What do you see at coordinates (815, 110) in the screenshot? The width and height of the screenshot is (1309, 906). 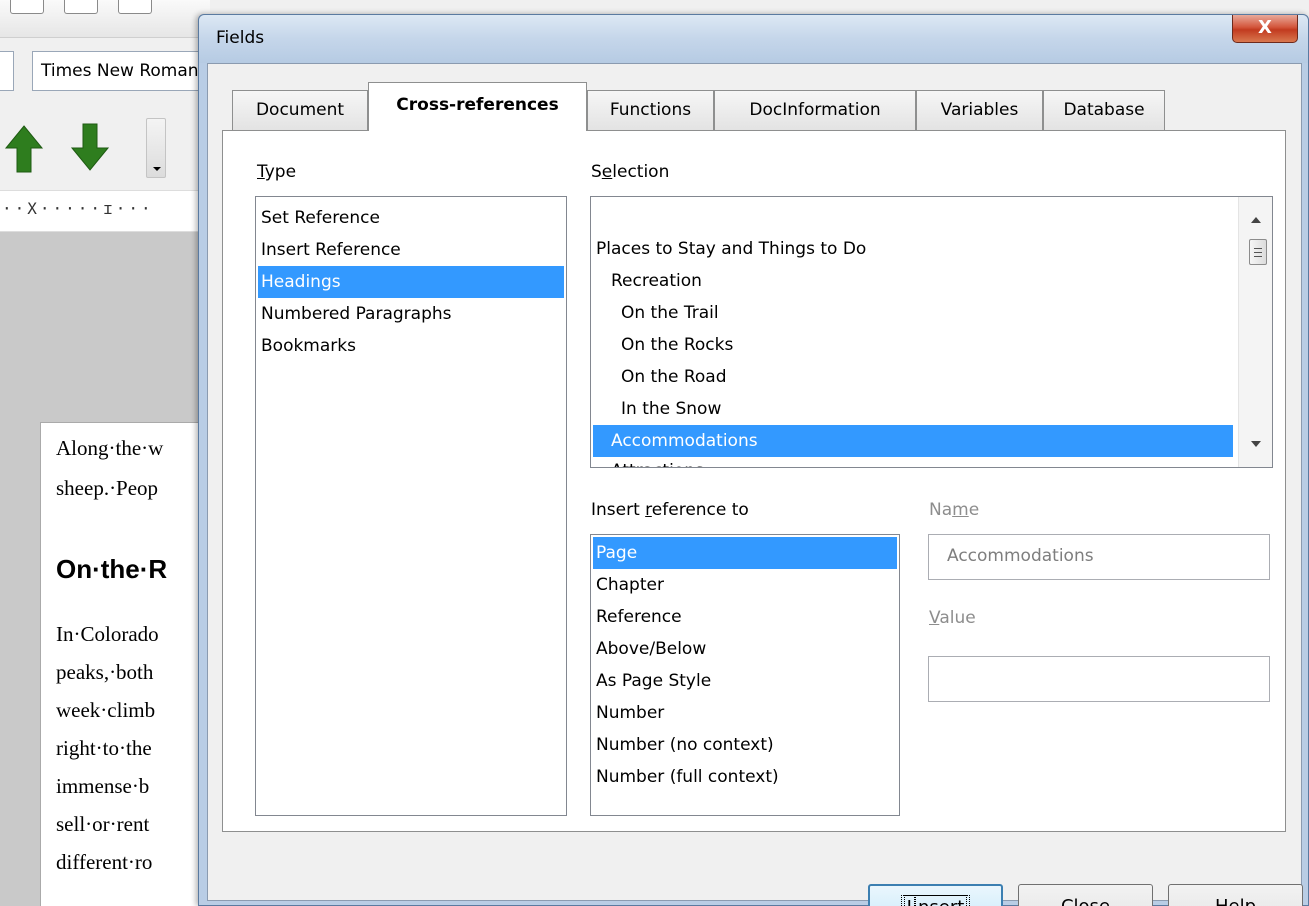 I see `tab-docinformation: DocInformation` at bounding box center [815, 110].